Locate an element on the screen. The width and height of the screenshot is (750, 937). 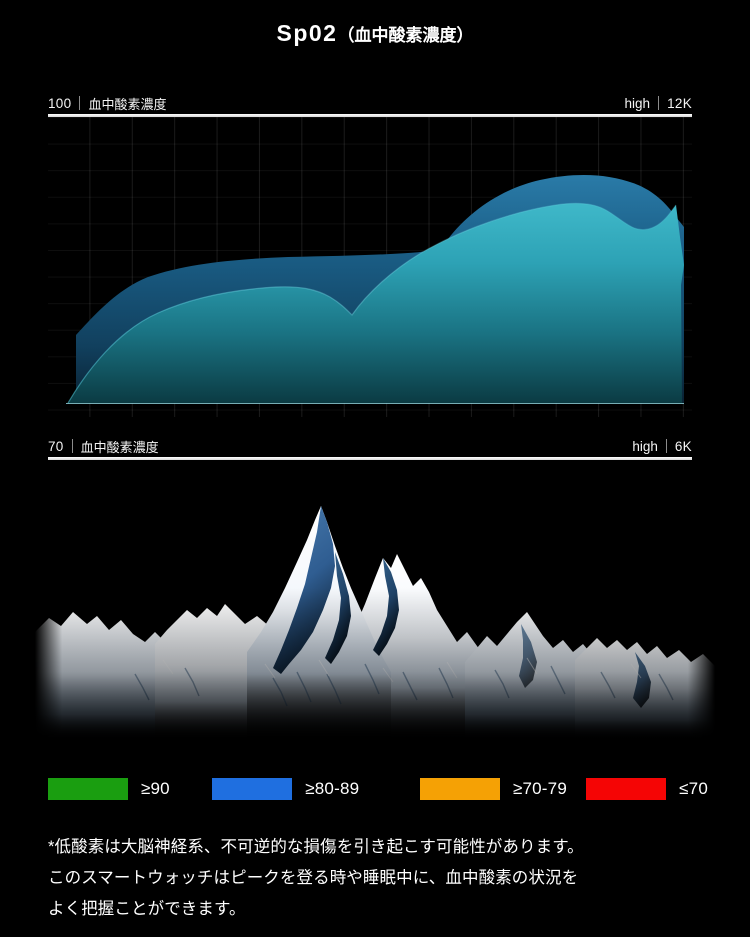
chart-top-axis-left: 100 血中酸素濃度 is located at coordinates (107, 103).